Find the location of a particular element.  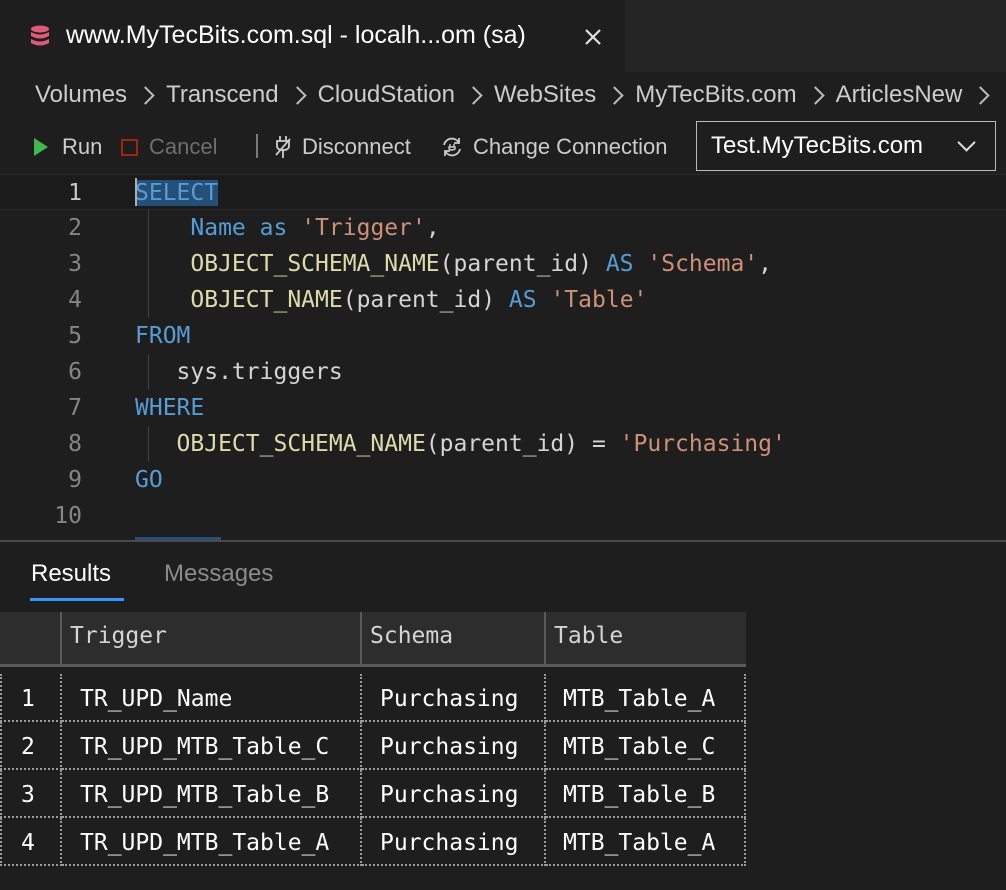

table-cell: MTB_Table_C is located at coordinates (646, 746).